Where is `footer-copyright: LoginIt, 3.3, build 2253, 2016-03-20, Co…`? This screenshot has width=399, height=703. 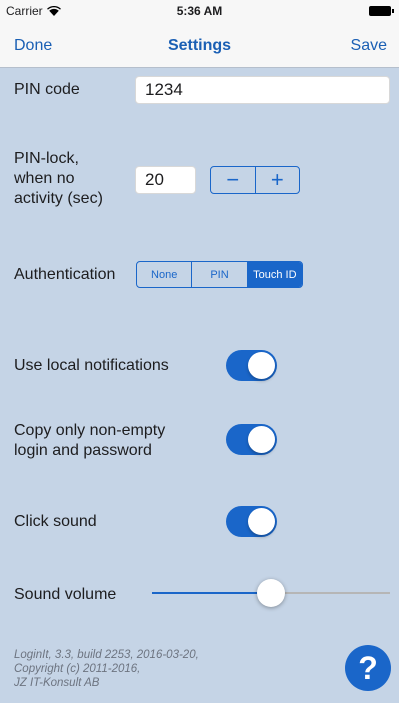 footer-copyright: LoginIt, 3.3, build 2253, 2016-03-20, Co… is located at coordinates (106, 669).